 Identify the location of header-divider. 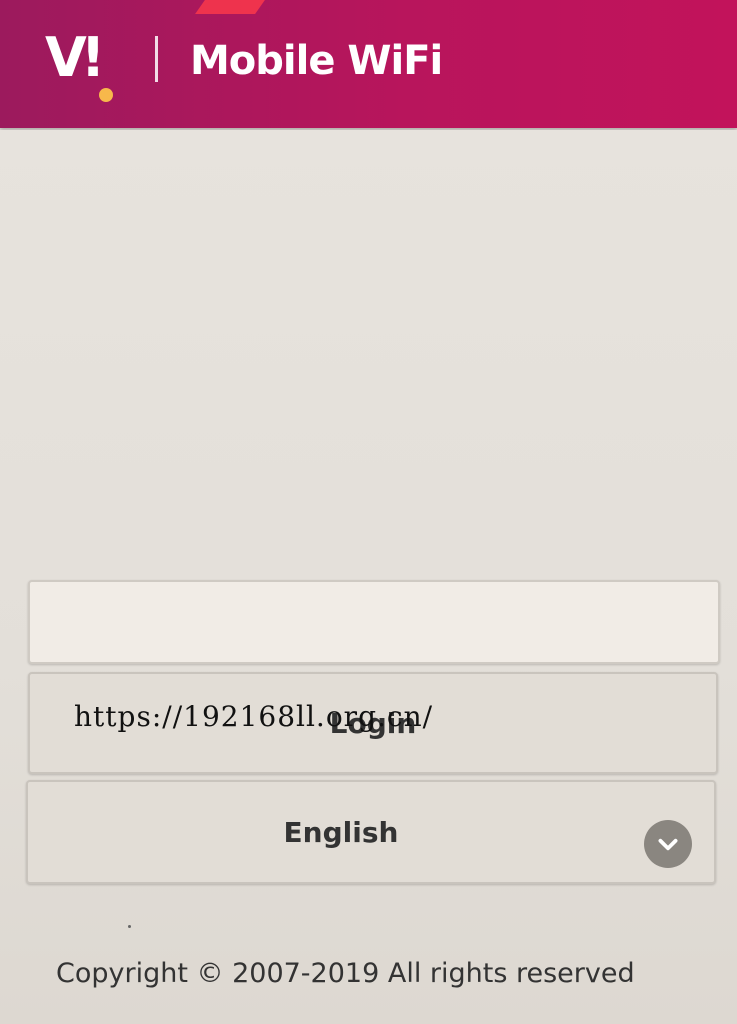
(156, 59).